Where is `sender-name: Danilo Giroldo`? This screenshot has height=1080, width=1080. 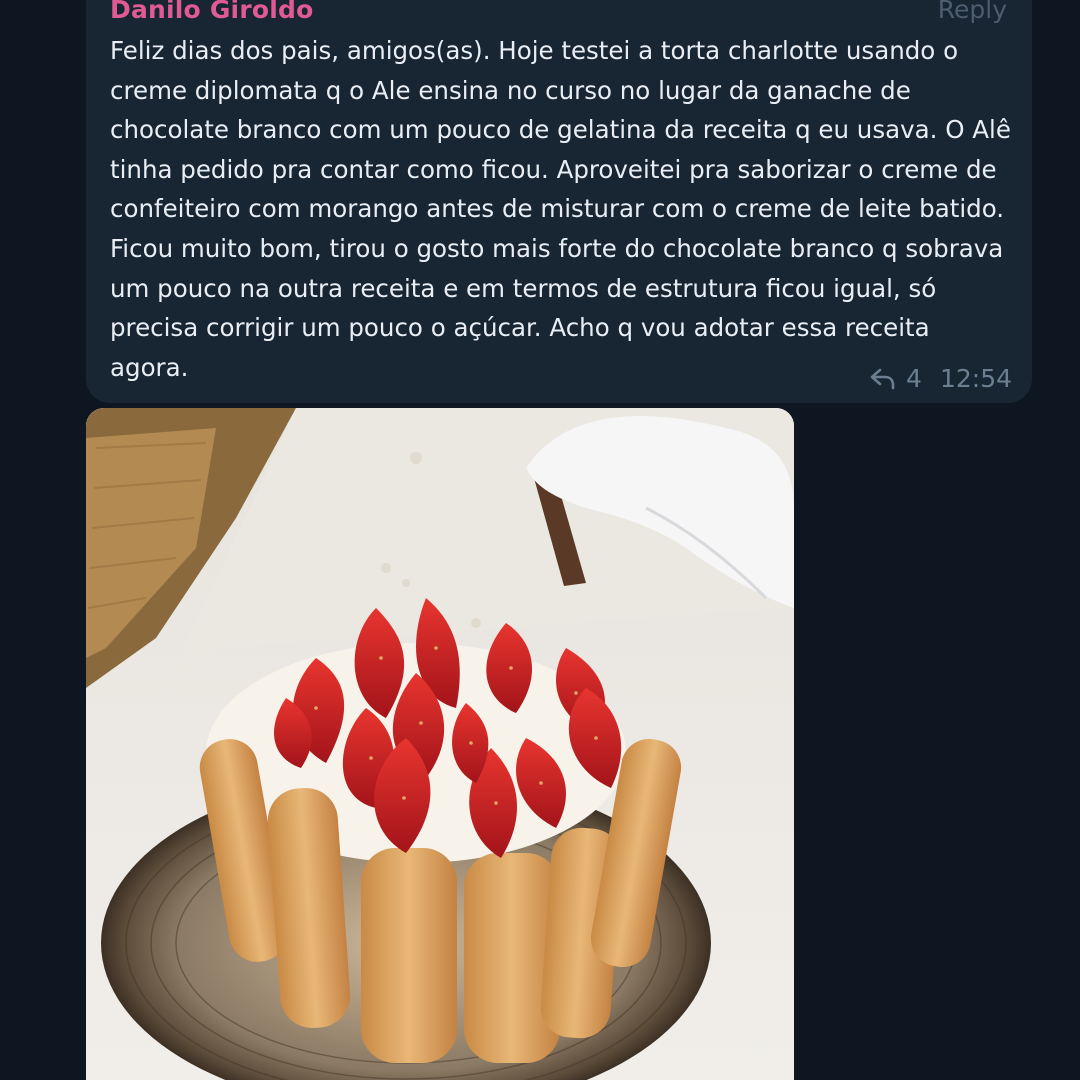 sender-name: Danilo Giroldo is located at coordinates (211, 13).